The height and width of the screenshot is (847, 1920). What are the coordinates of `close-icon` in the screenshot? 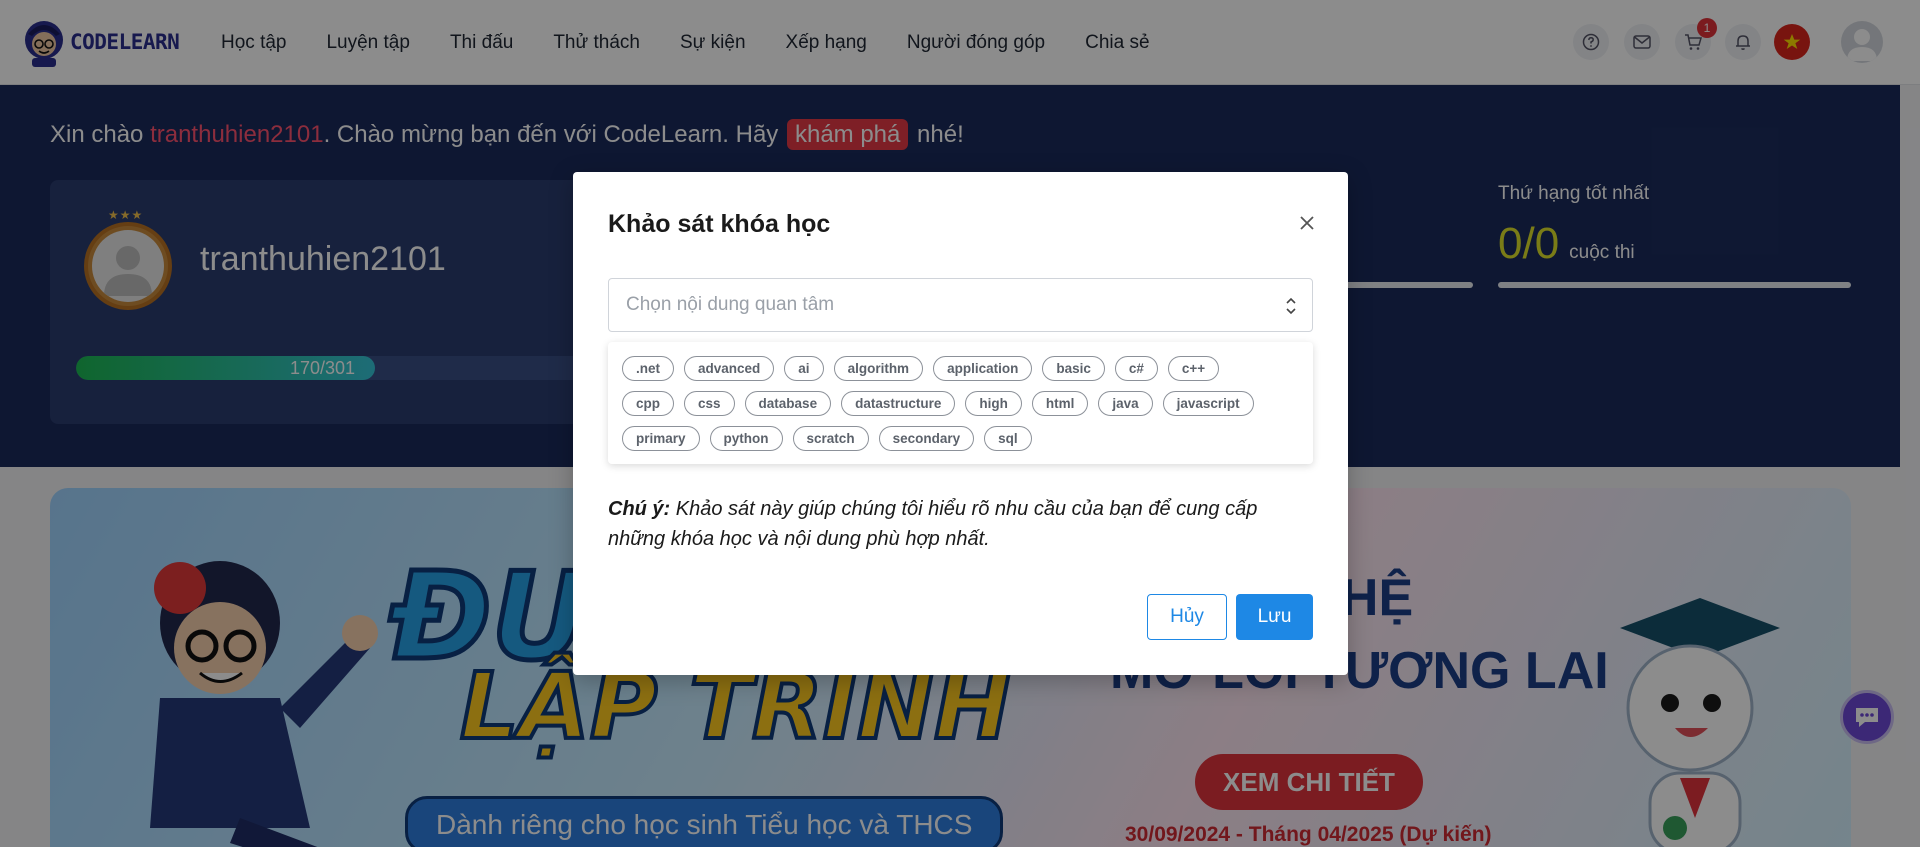 It's located at (1307, 223).